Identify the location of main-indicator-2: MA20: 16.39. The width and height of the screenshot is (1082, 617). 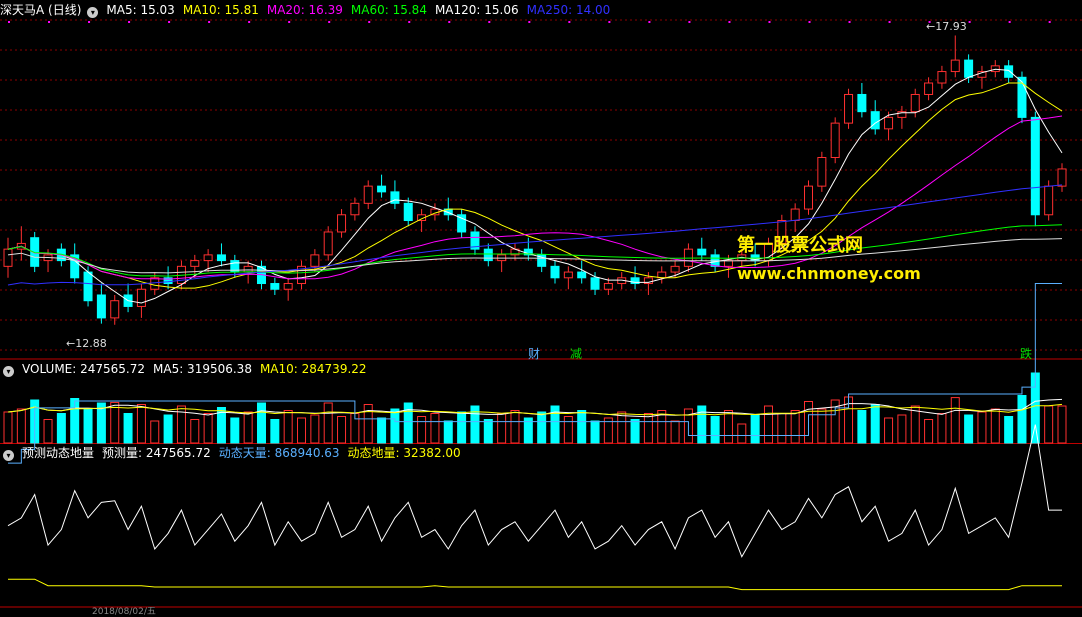
(304, 10).